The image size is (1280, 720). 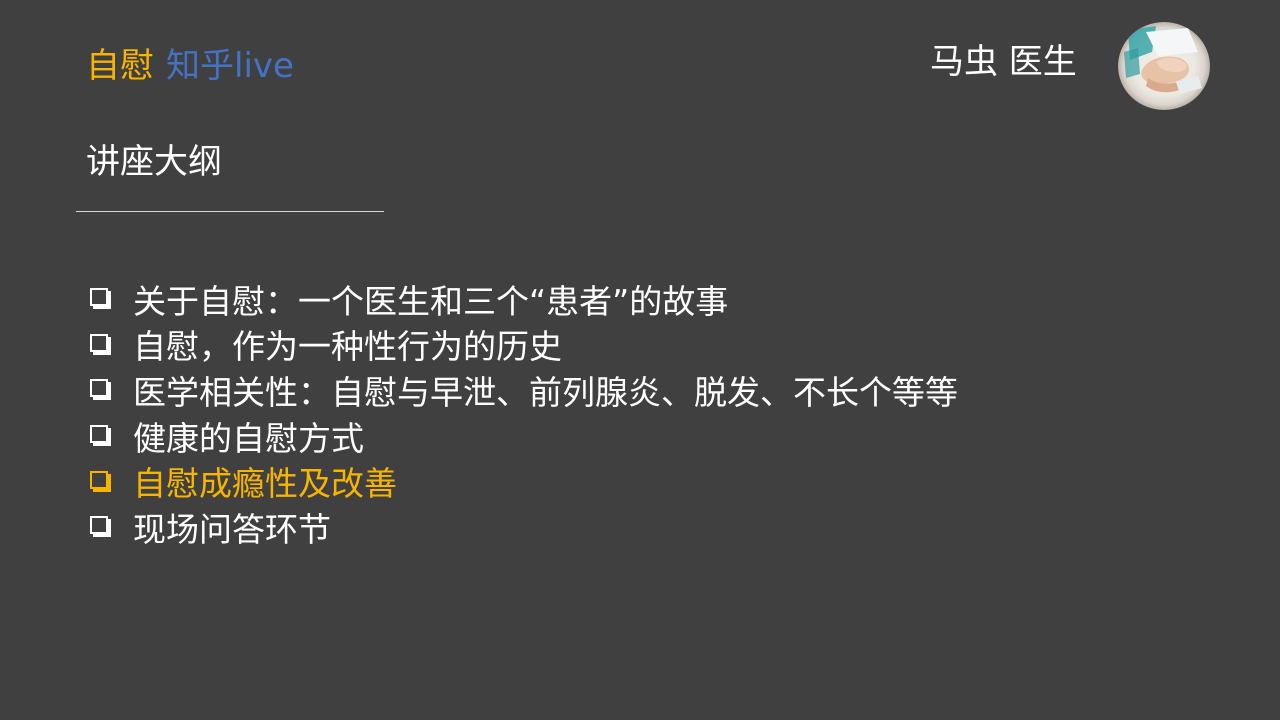 What do you see at coordinates (248, 438) in the screenshot?
I see `outline-item-label: 健康的自慰方式` at bounding box center [248, 438].